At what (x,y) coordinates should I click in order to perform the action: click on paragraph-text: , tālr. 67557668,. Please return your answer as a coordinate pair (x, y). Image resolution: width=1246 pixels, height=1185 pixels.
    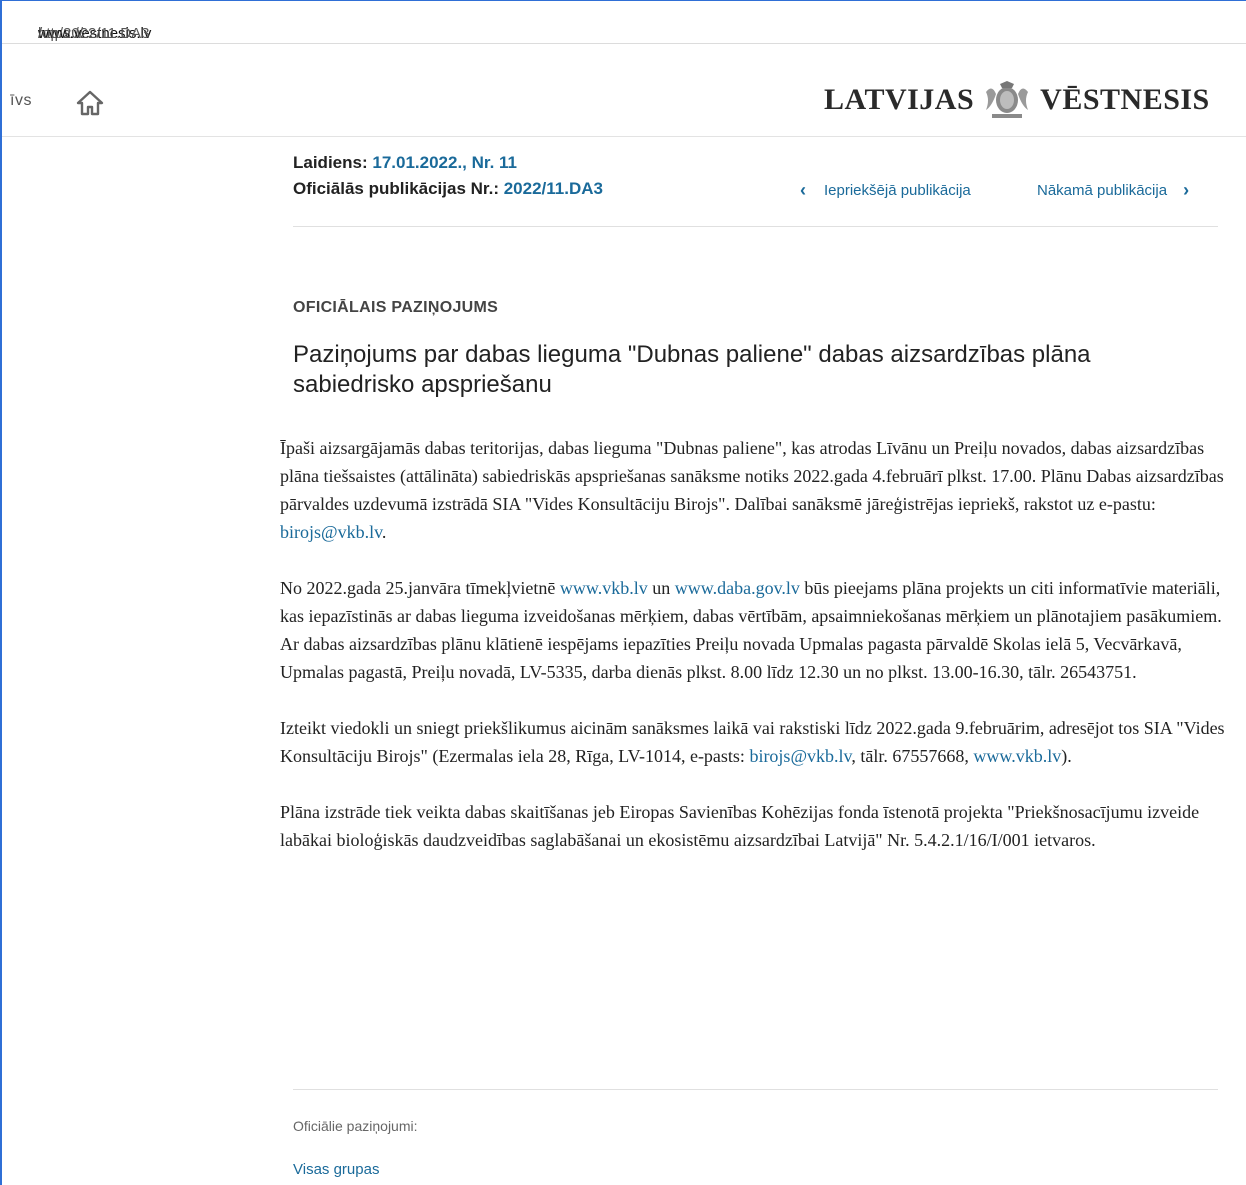
    Looking at the image, I should click on (912, 756).